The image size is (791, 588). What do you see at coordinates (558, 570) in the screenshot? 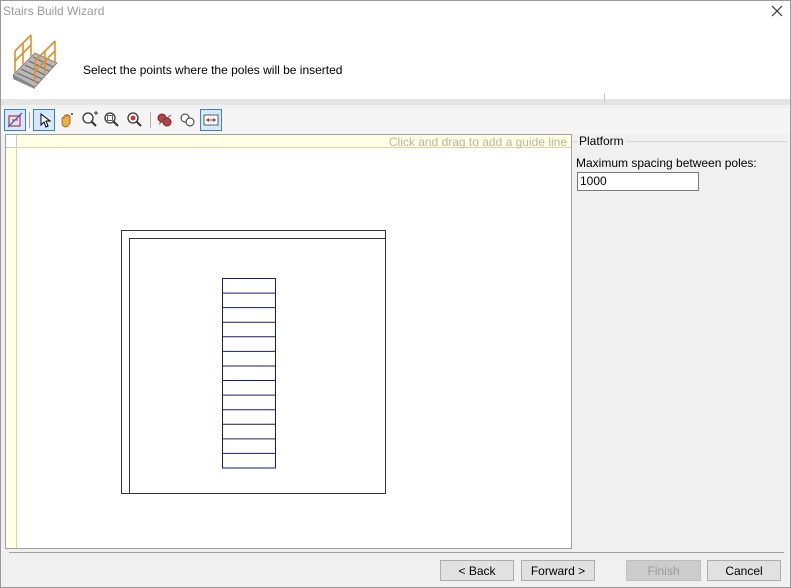
I see `forward-button: Forward >` at bounding box center [558, 570].